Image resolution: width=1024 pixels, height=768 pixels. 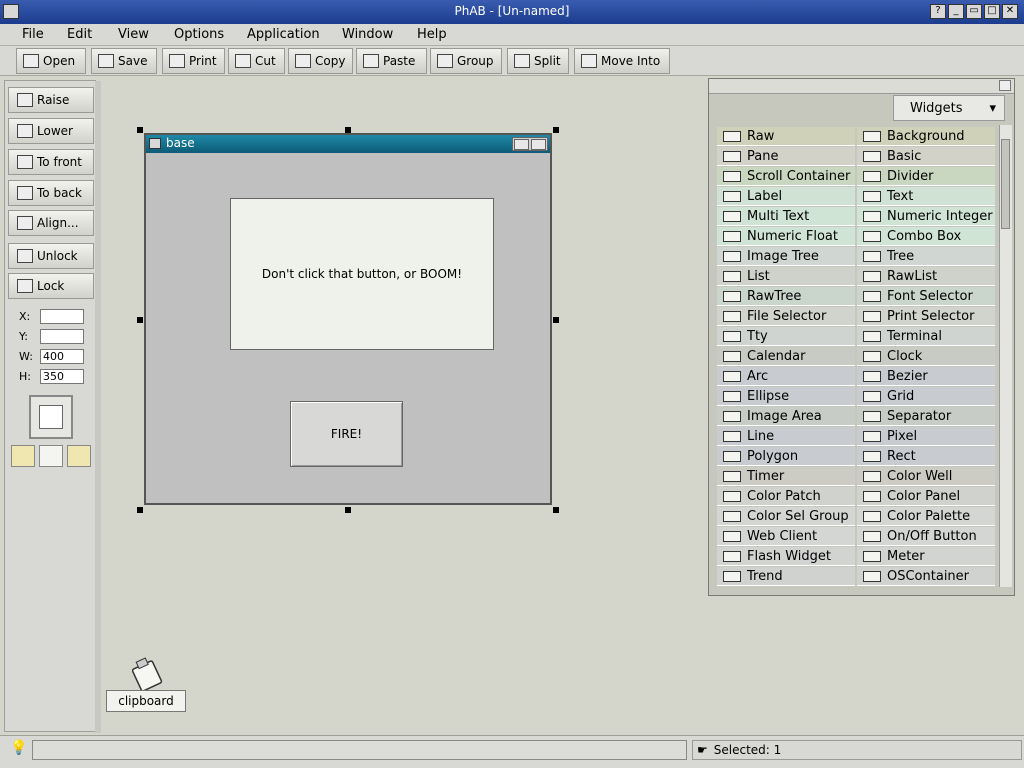 I want to click on widget-text: Text, so click(x=926, y=196).